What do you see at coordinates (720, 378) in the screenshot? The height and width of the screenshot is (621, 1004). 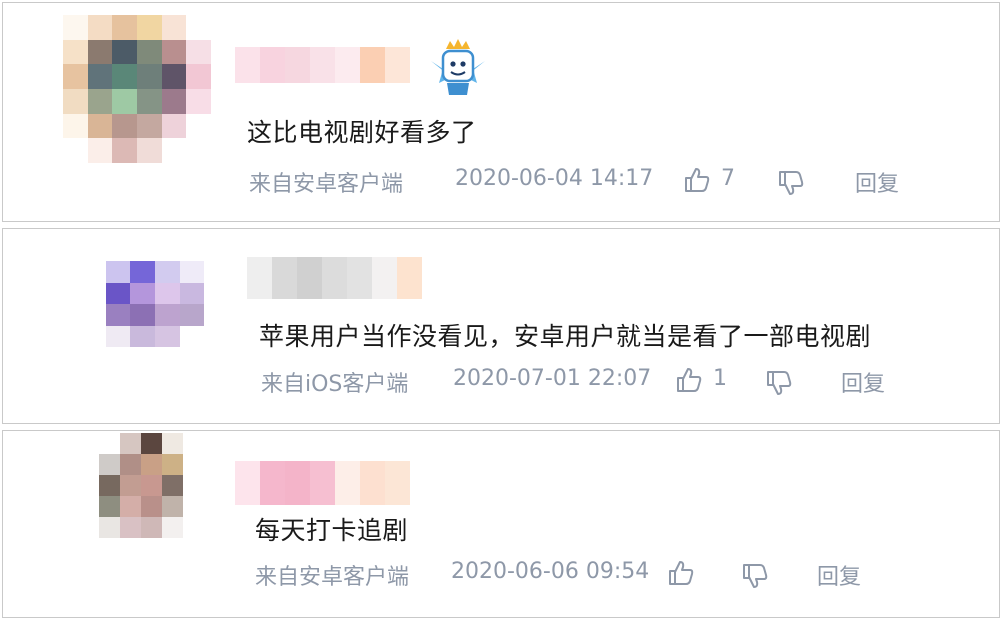 I see `like-count: 1` at bounding box center [720, 378].